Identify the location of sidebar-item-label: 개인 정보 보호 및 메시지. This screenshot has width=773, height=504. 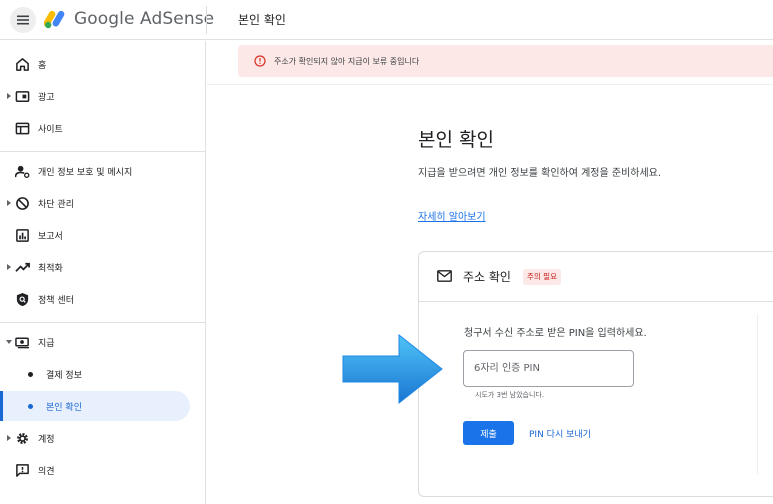
(85, 172).